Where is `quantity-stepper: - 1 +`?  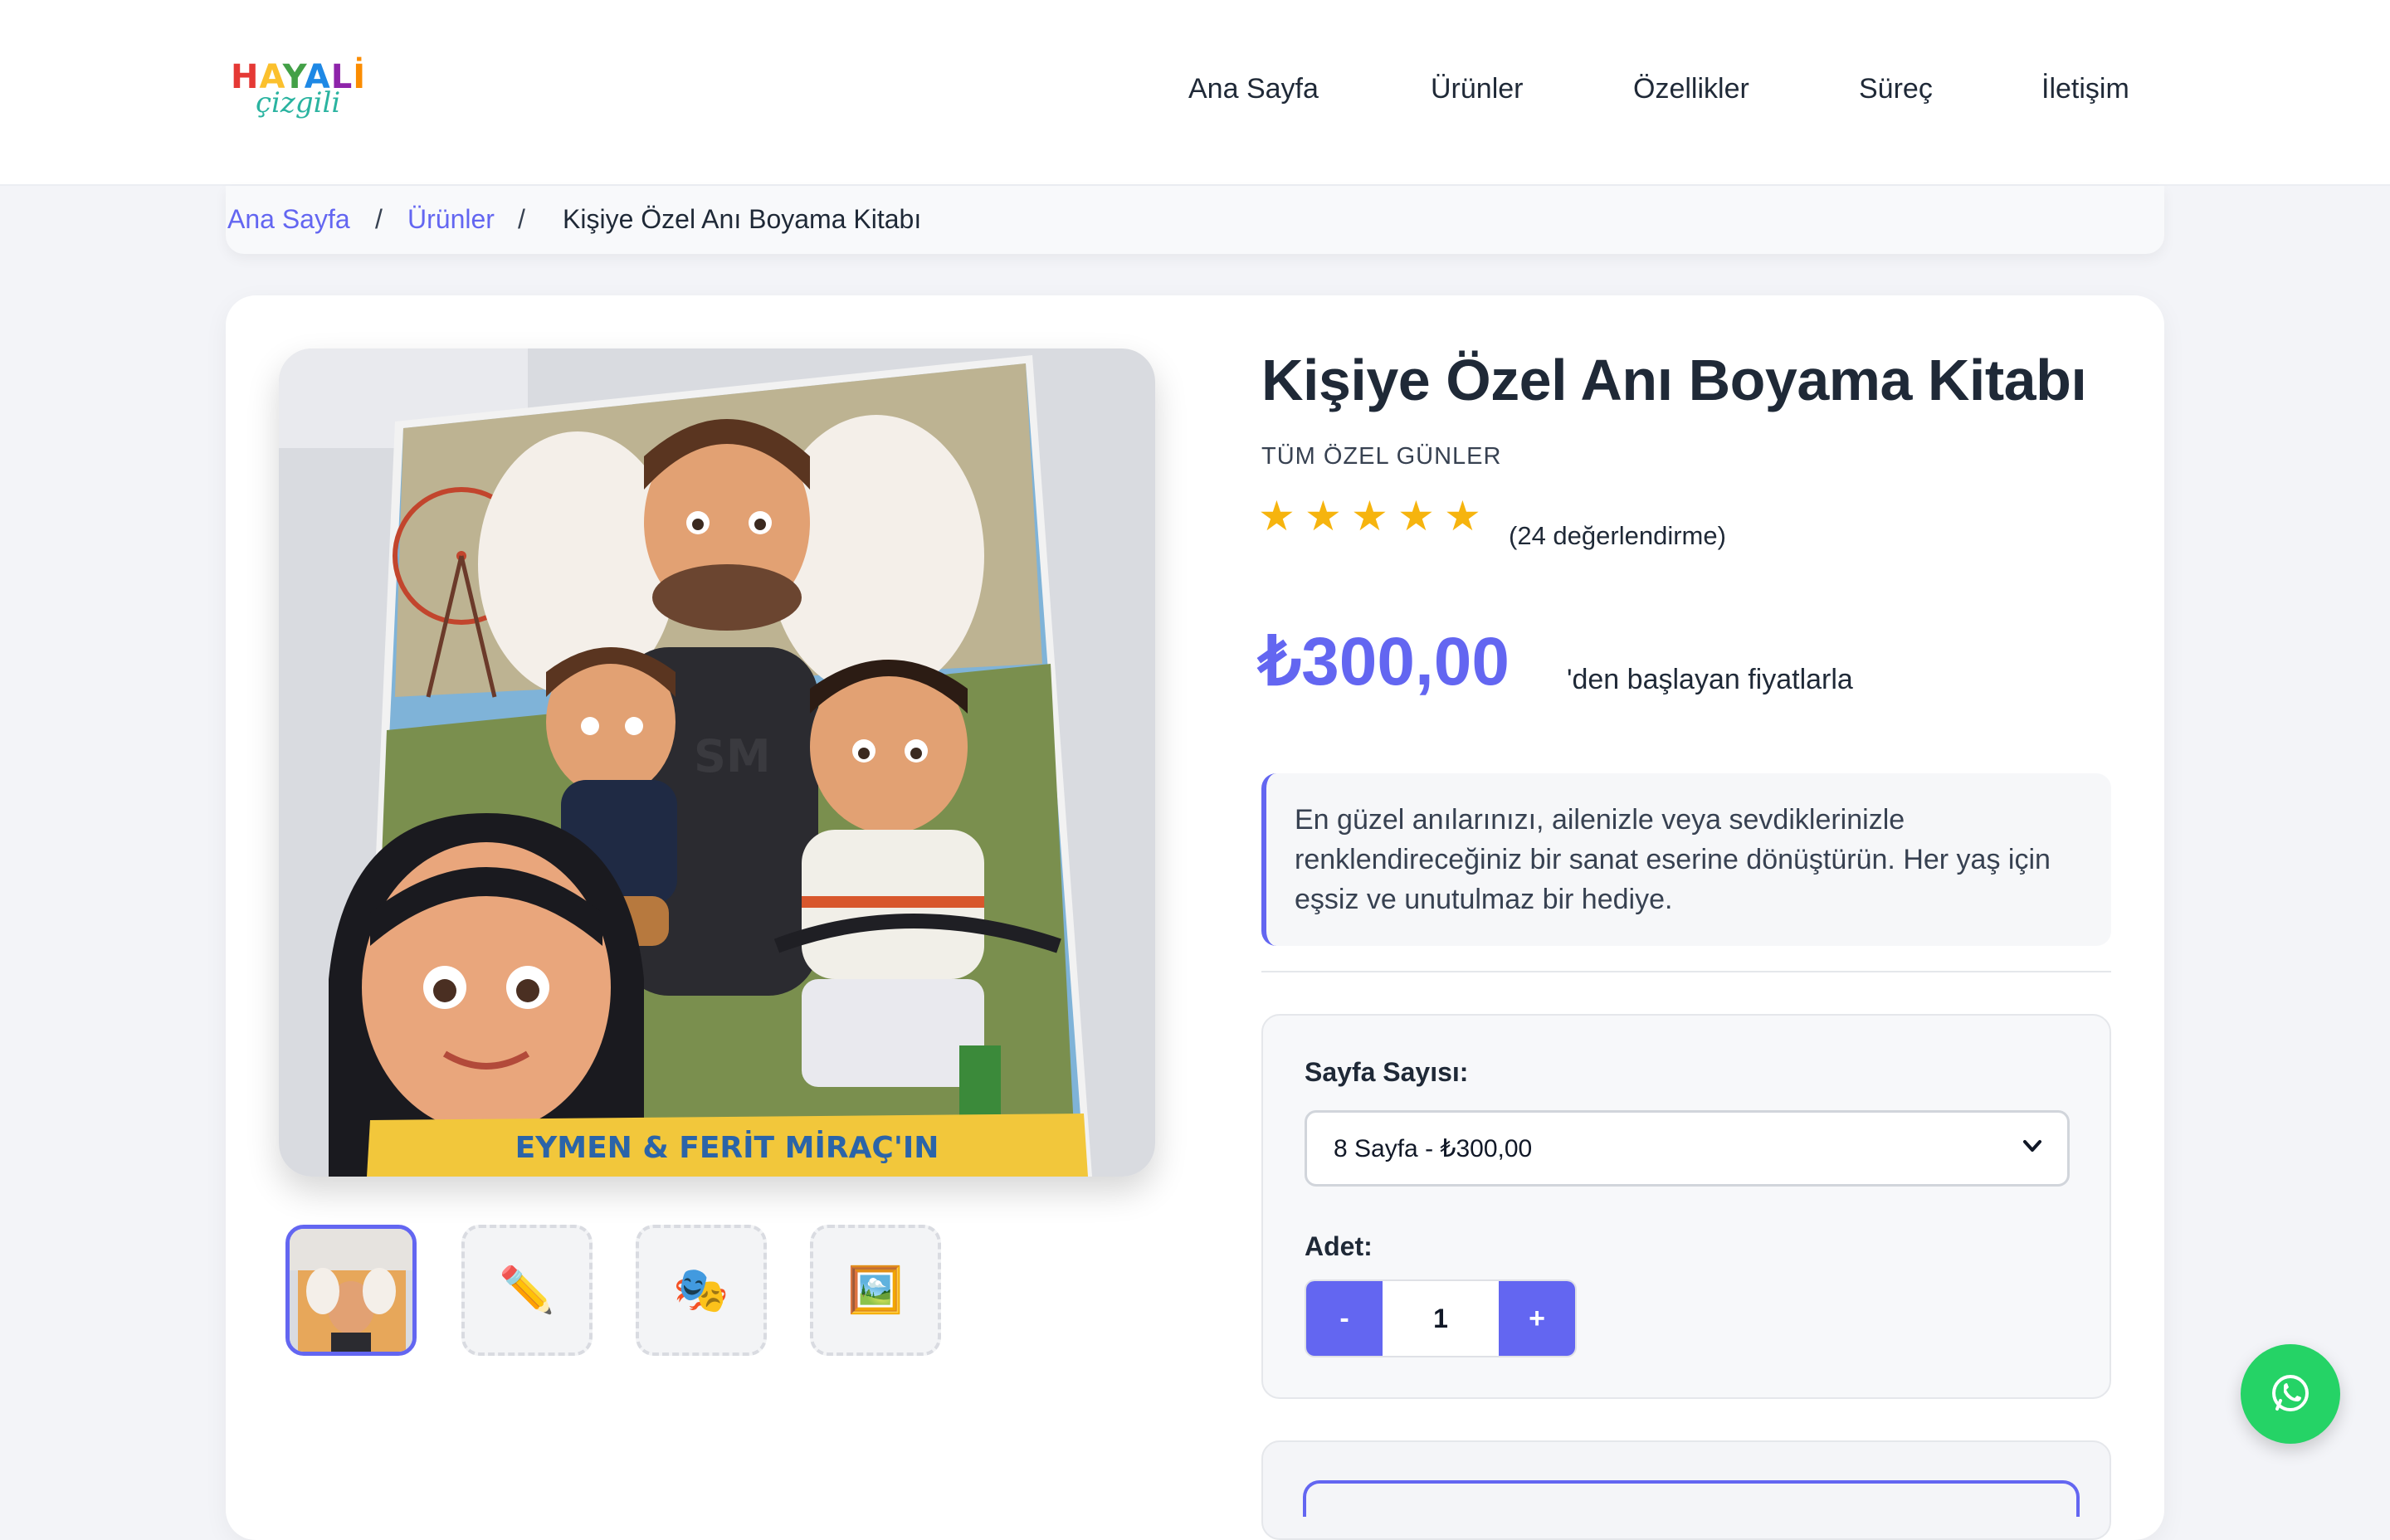 quantity-stepper: - 1 + is located at coordinates (1441, 1318).